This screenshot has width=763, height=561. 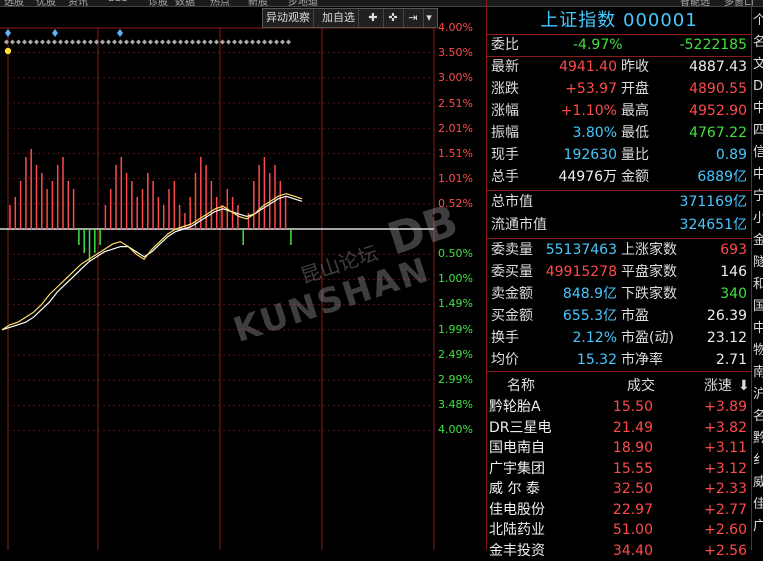 What do you see at coordinates (758, 152) in the screenshot?
I see `side-char: 信` at bounding box center [758, 152].